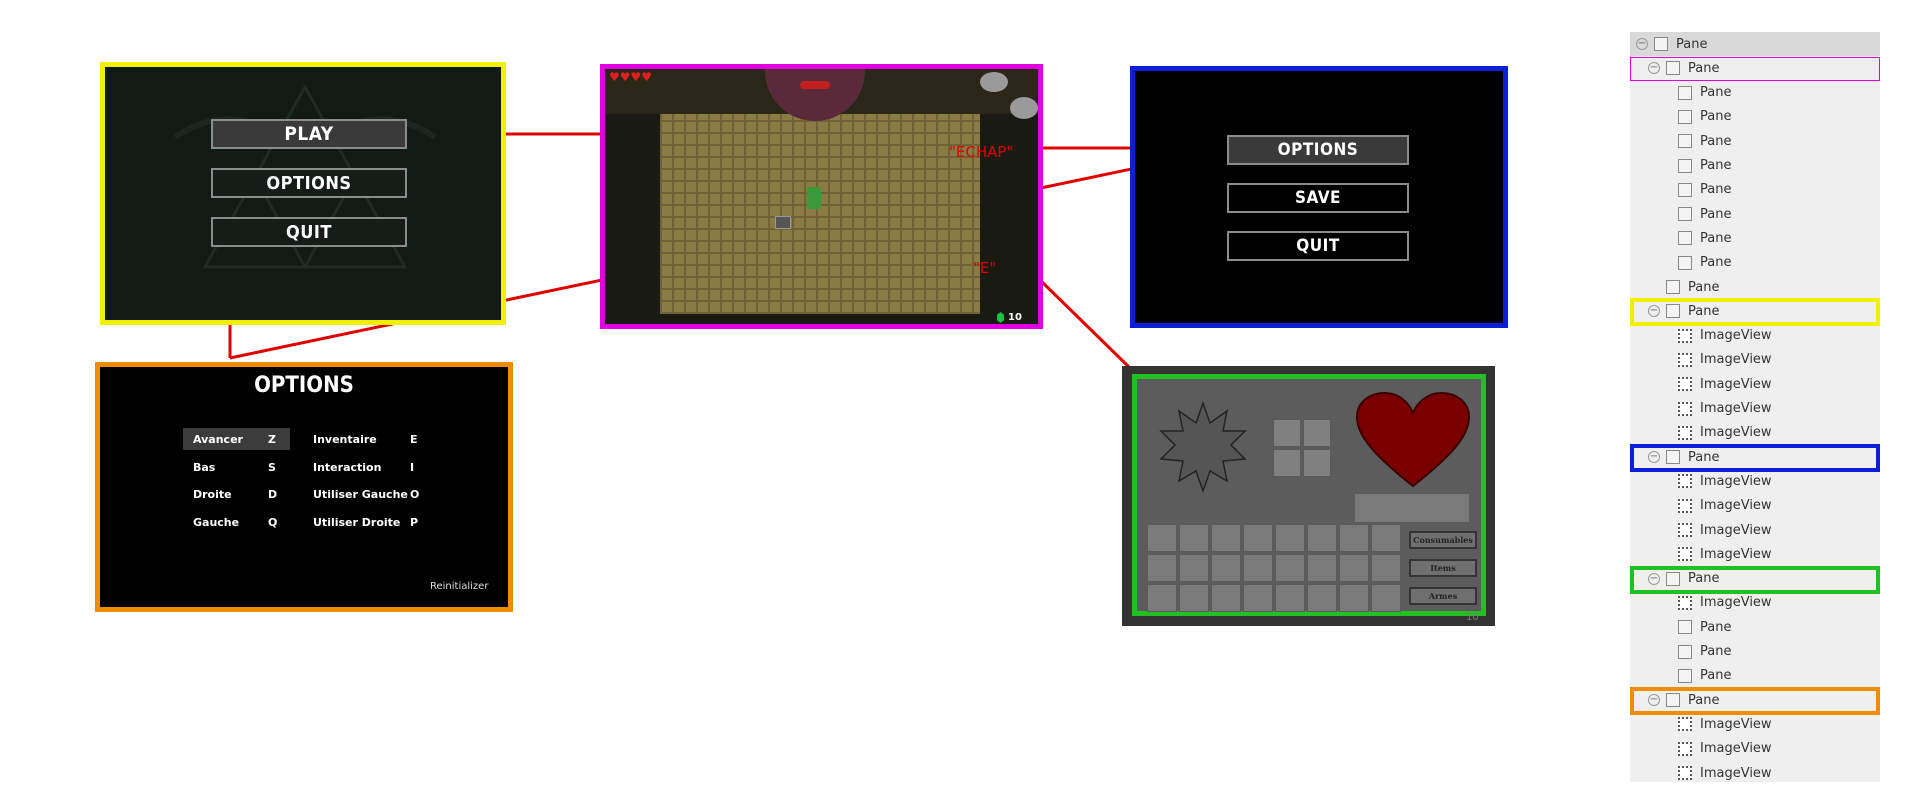 The image size is (1905, 801). I want to click on binding-action-droite: Droite, so click(212, 494).